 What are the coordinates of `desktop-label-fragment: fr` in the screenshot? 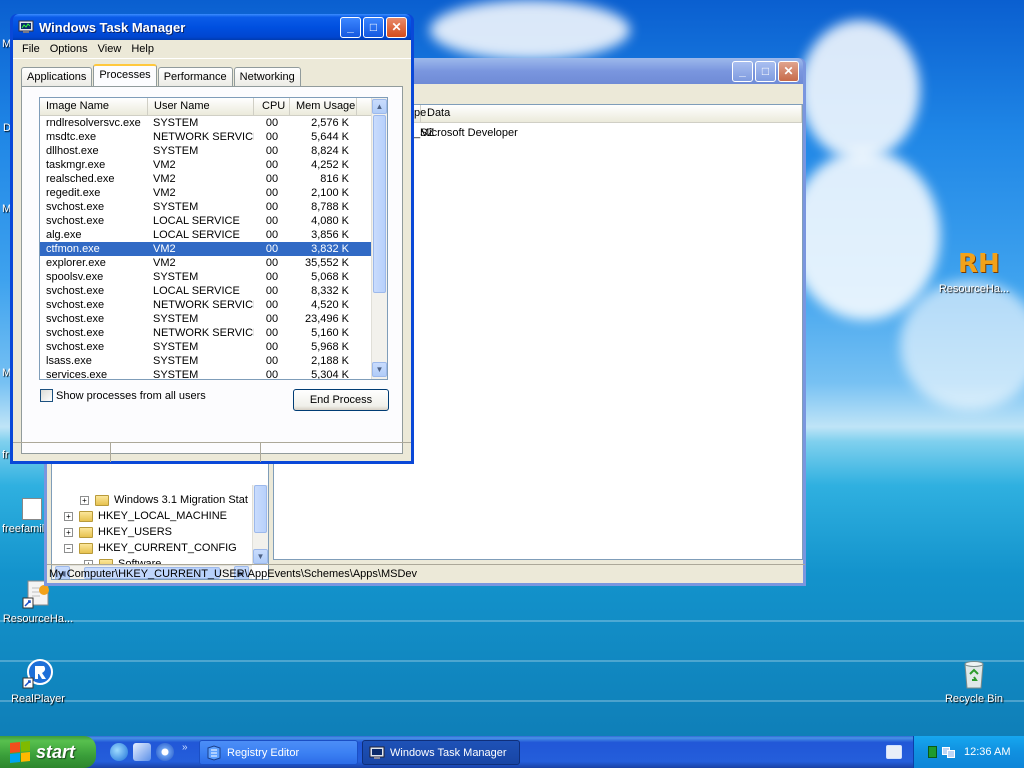 It's located at (5, 455).